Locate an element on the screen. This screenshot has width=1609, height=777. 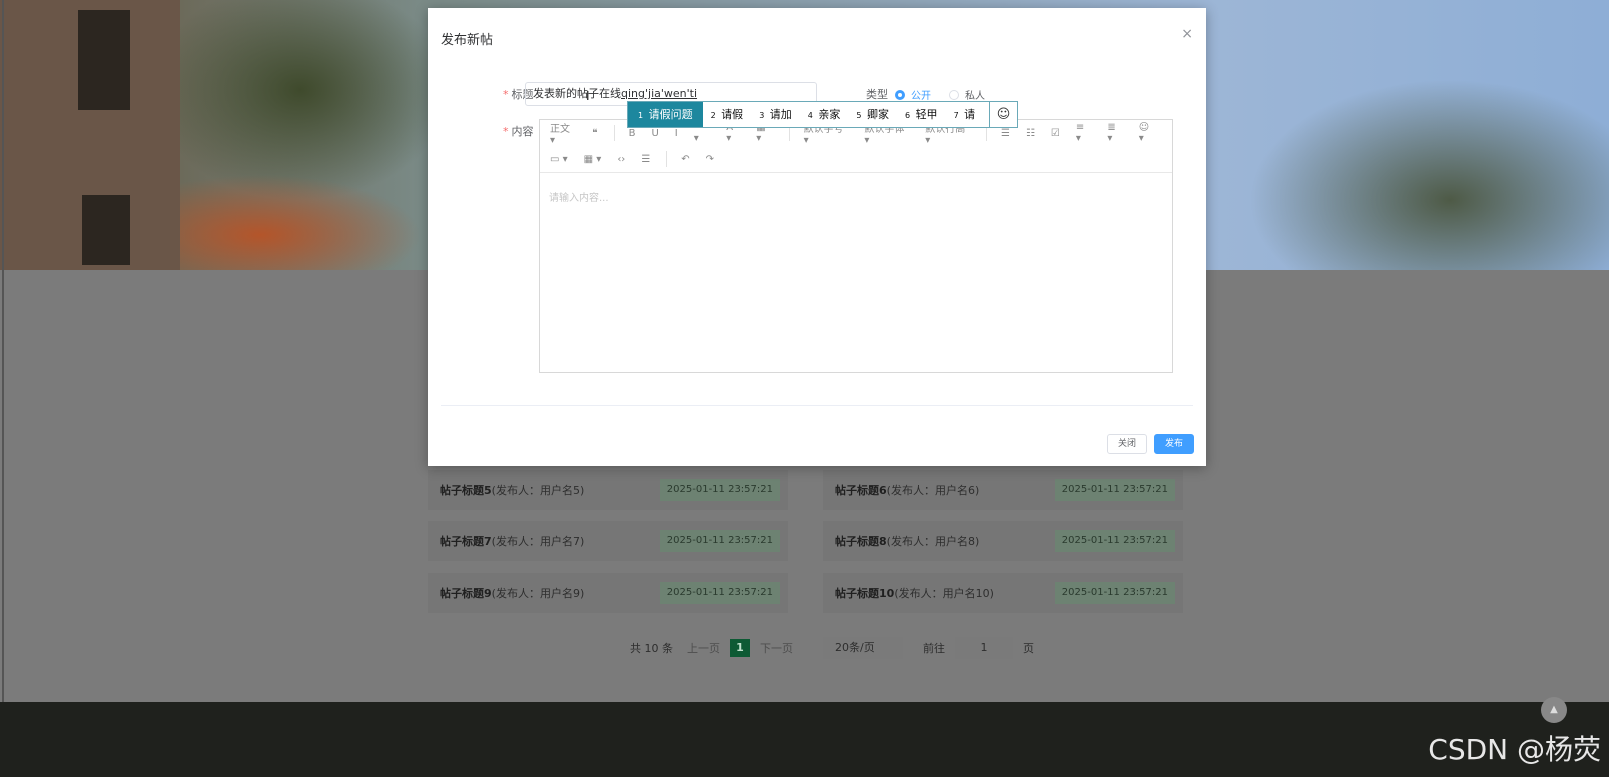
post-author: (发布人：用户名10) is located at coordinates (944, 593).